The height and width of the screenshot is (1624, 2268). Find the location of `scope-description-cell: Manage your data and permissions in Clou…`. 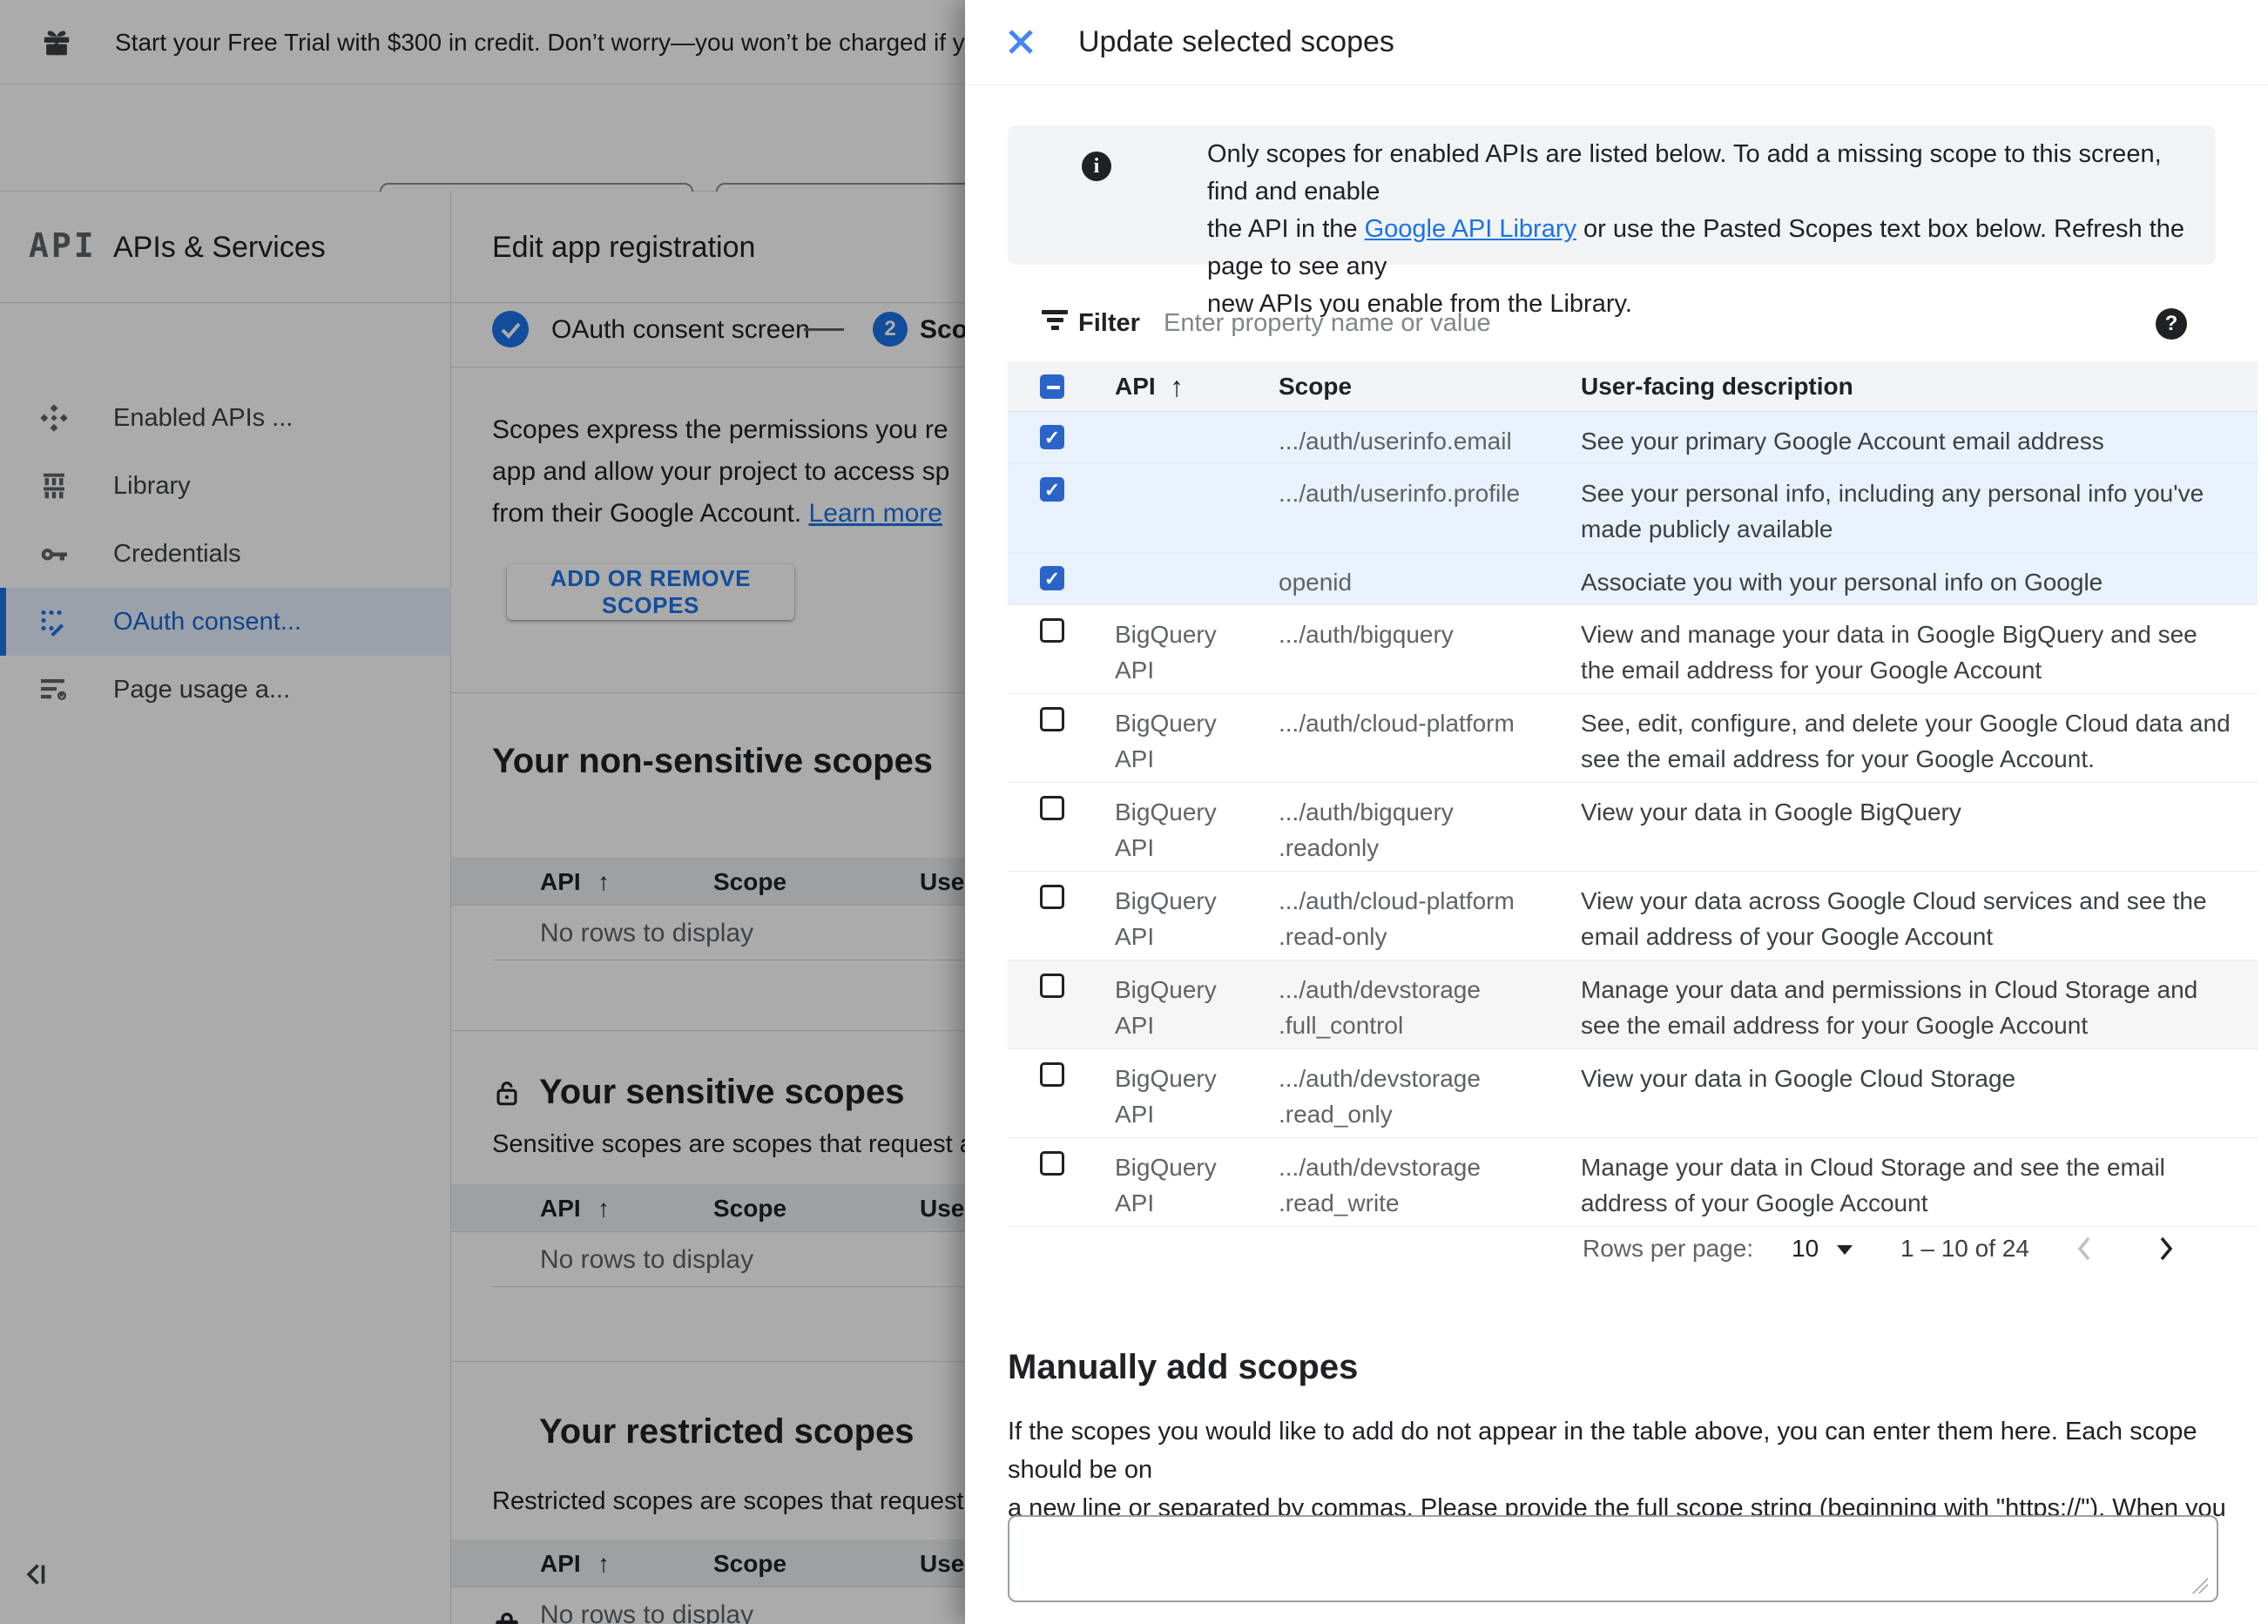

scope-description-cell: Manage your data and permissions in Clou… is located at coordinates (1890, 1008).